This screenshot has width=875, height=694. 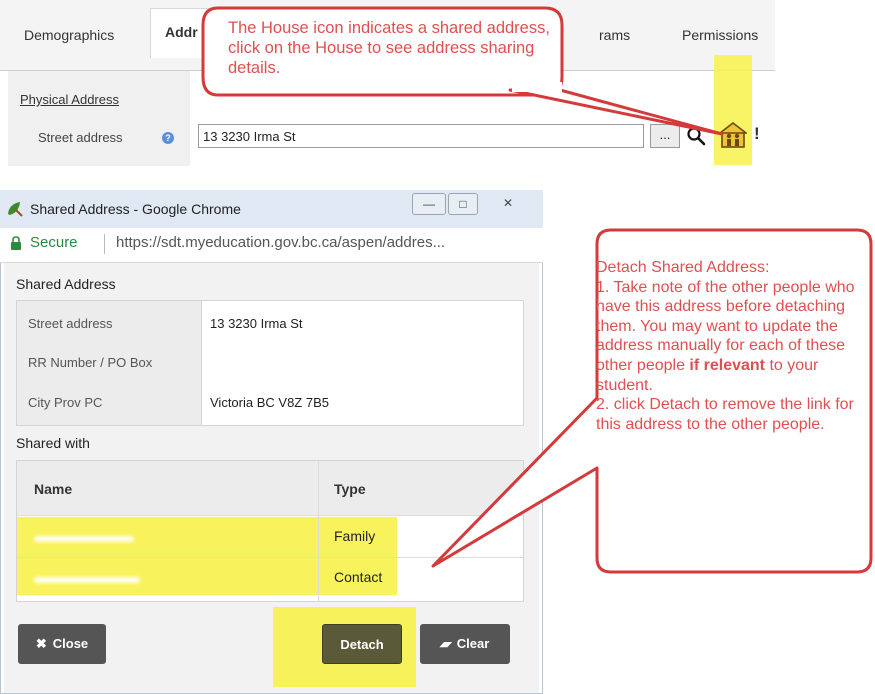 I want to click on trailing-indicator: !, so click(x=757, y=133).